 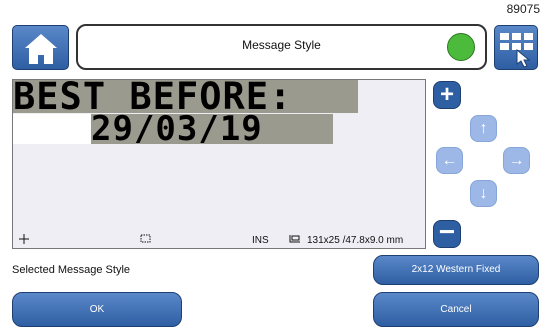 I want to click on move-up-button: ↑, so click(x=483, y=128).